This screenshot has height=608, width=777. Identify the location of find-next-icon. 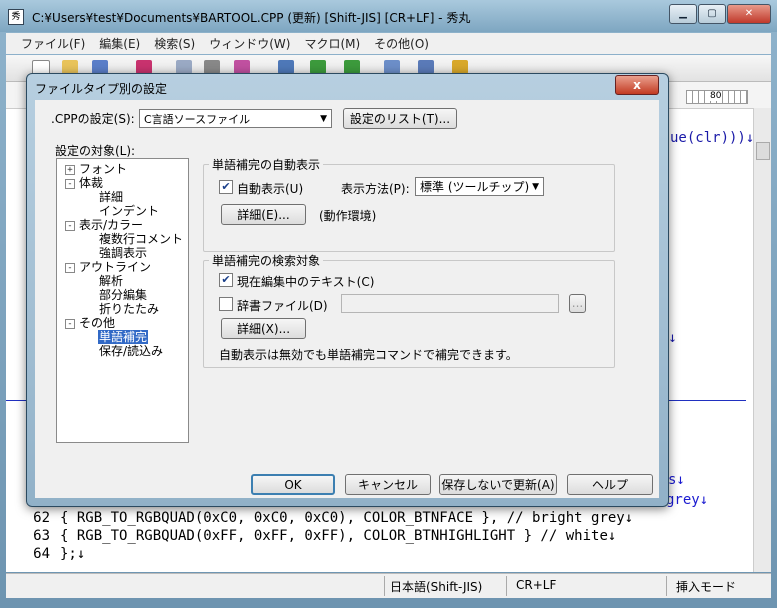
(318, 67).